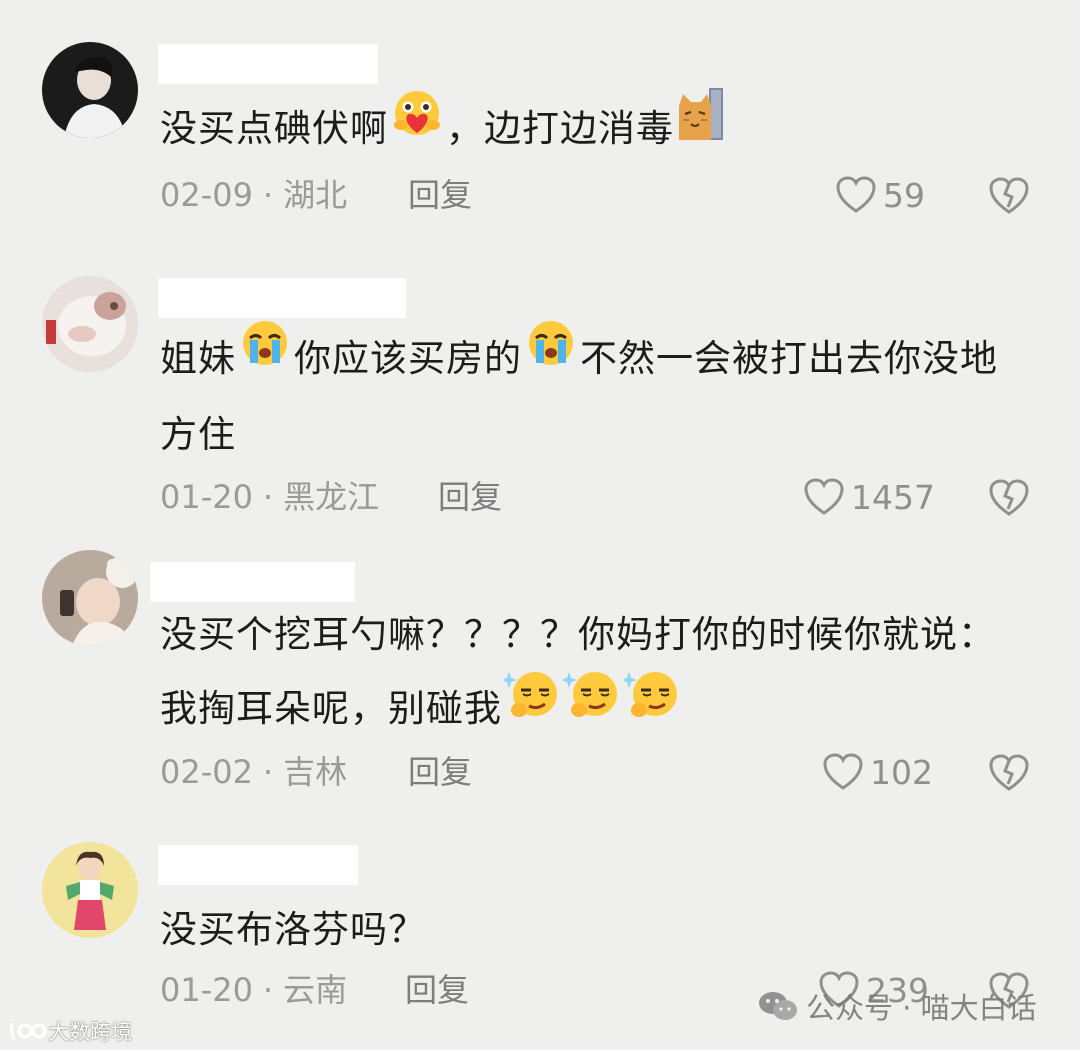 The image size is (1080, 1050). What do you see at coordinates (408, 358) in the screenshot?
I see `text-segment: 你应该买房的` at bounding box center [408, 358].